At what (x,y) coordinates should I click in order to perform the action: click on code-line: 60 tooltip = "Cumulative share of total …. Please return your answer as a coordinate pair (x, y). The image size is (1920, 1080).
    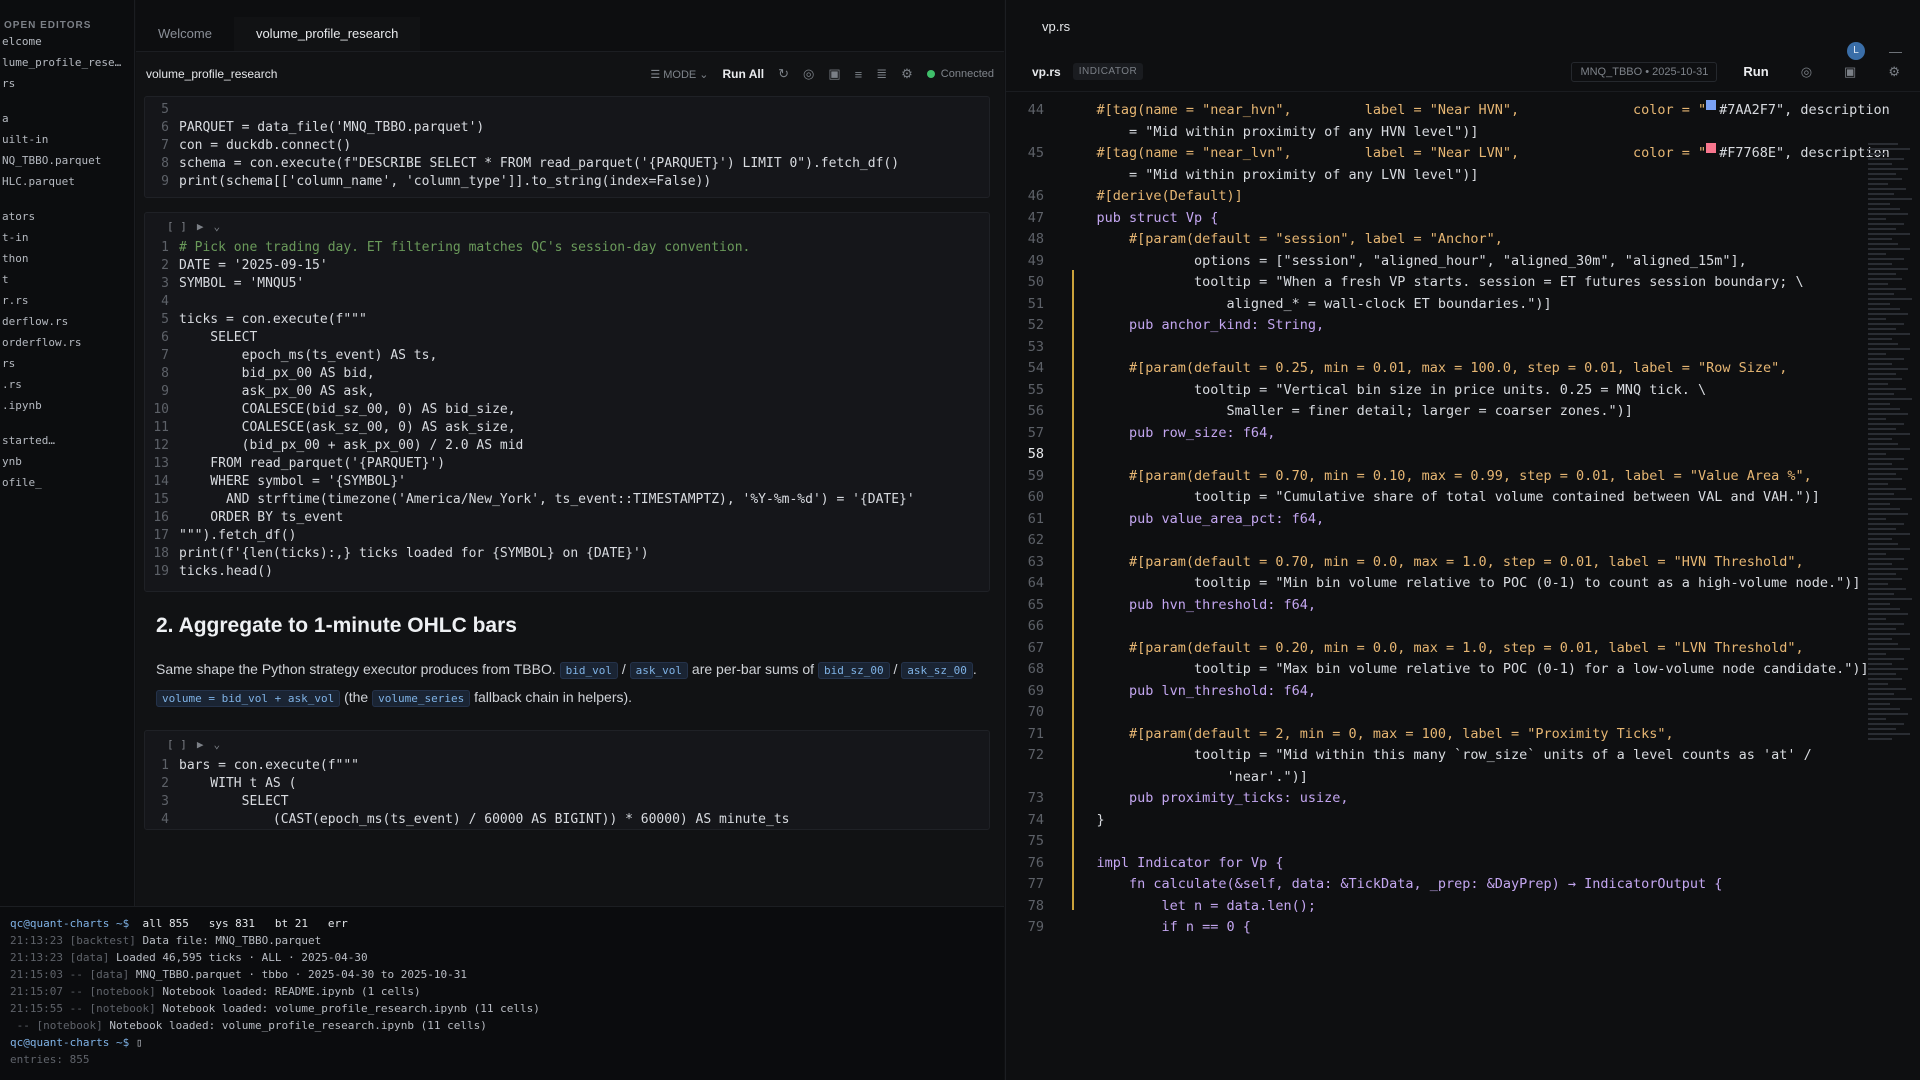
    Looking at the image, I should click on (1463, 498).